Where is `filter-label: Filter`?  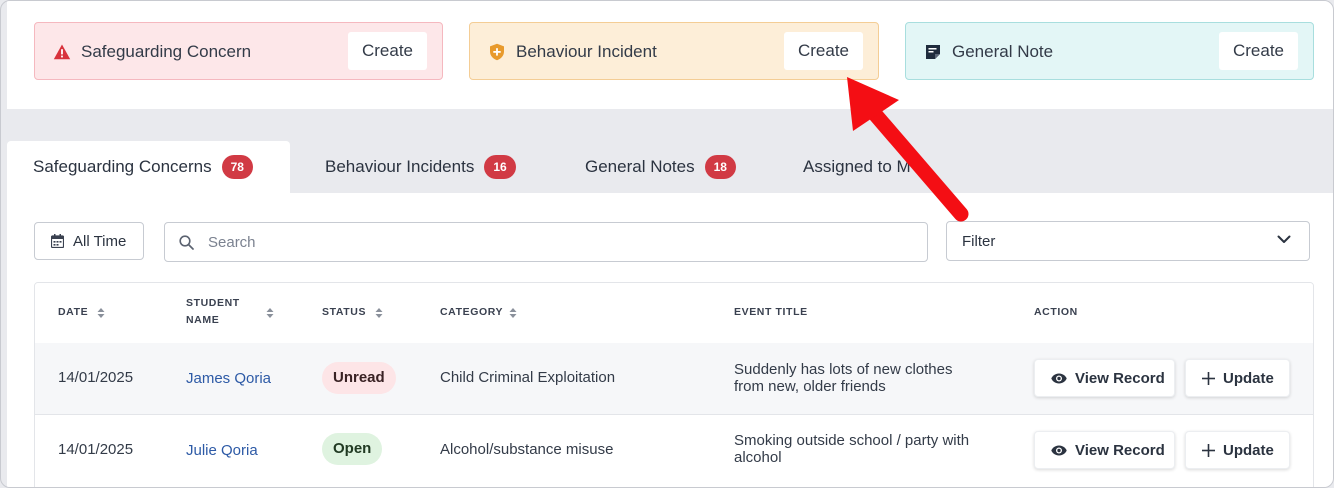
filter-label: Filter is located at coordinates (979, 241).